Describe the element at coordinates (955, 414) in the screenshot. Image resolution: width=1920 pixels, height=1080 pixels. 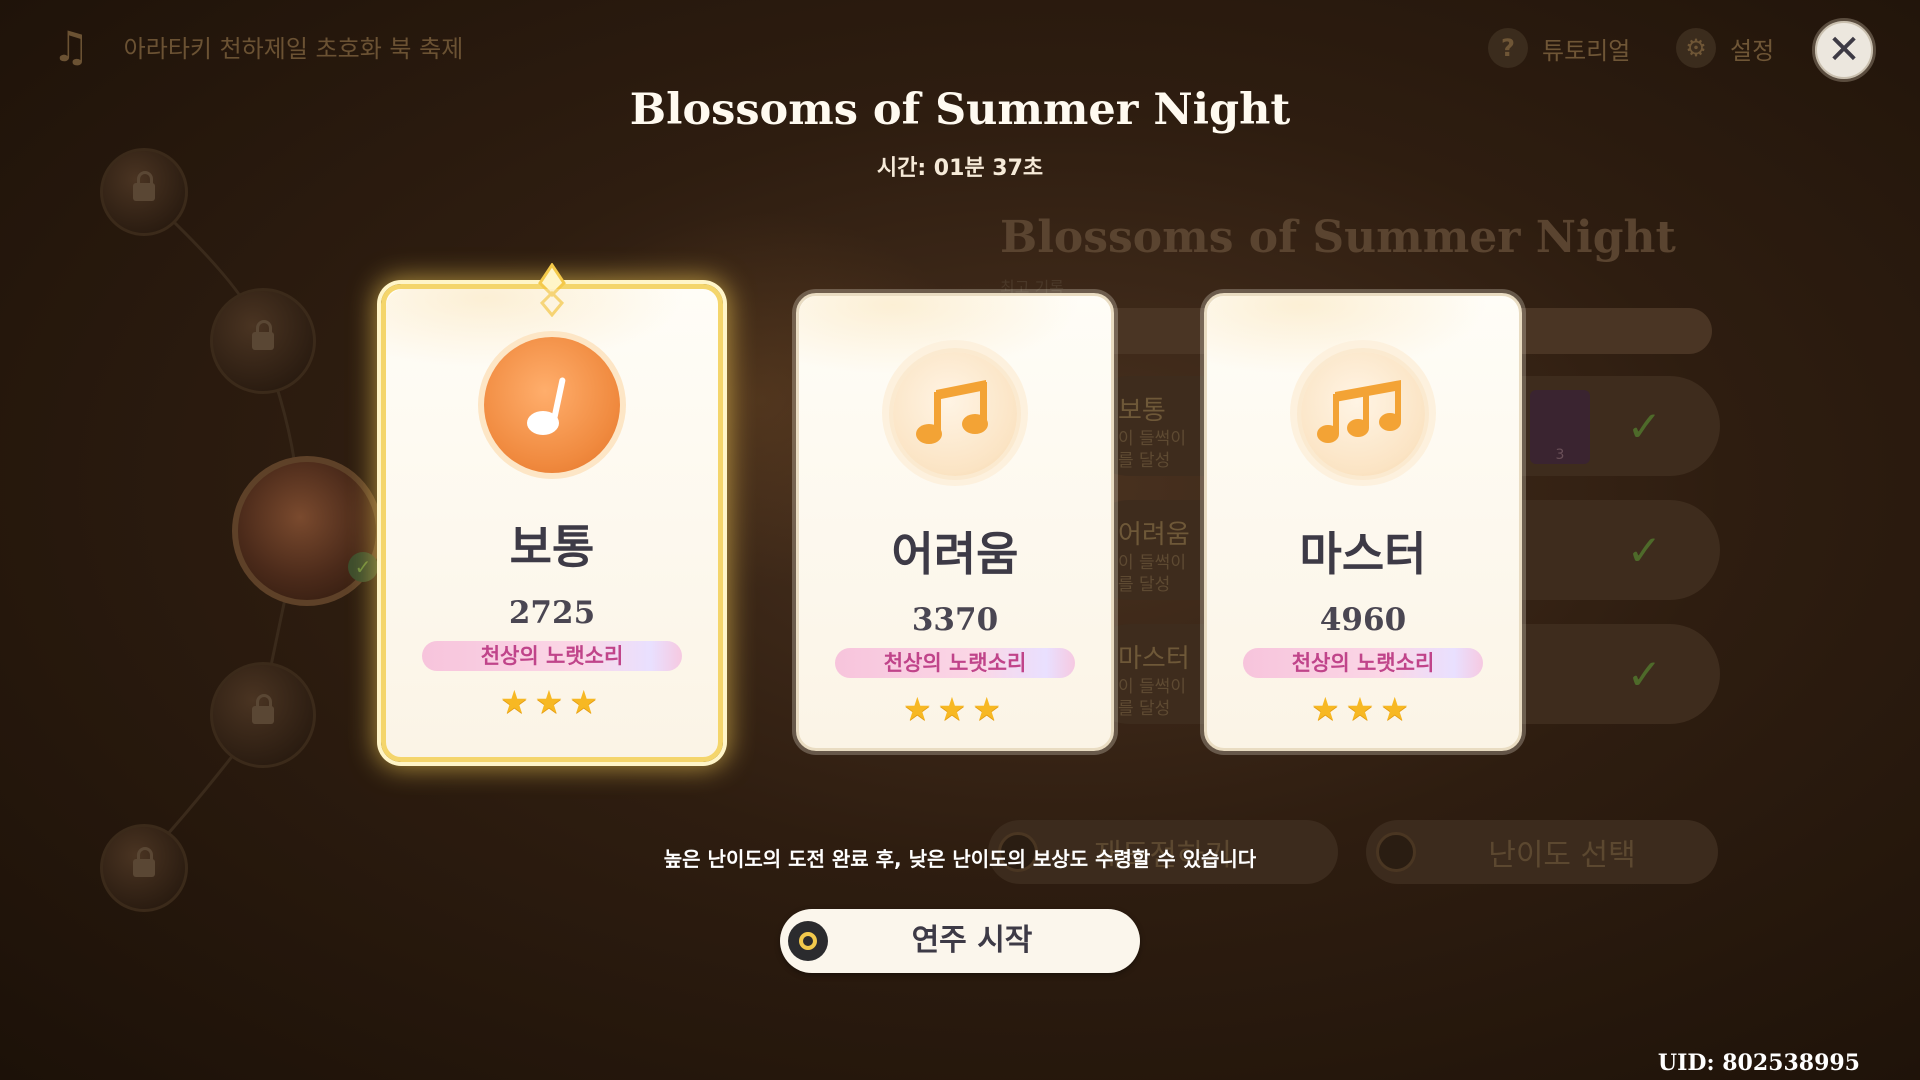
I see `double-note-icon` at that location.